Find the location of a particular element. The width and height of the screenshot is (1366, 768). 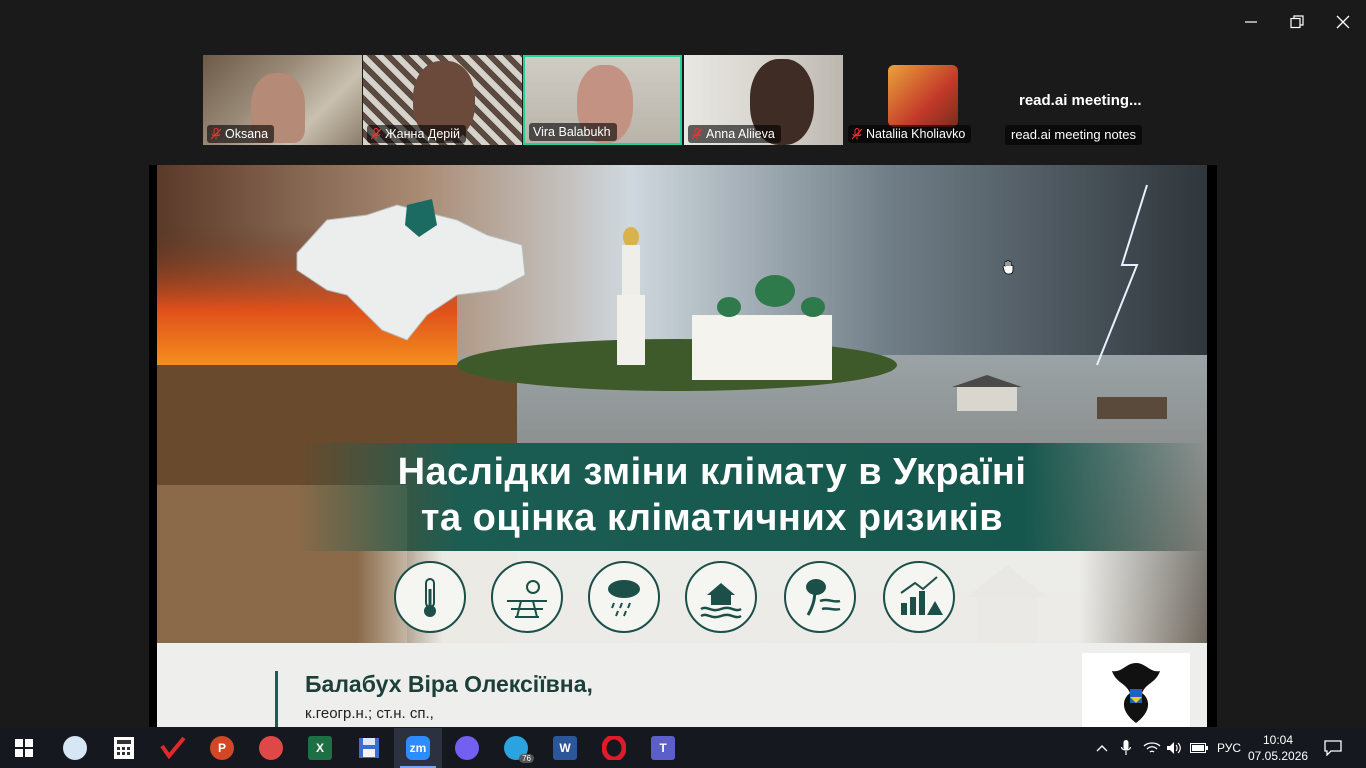

participant-name: Vira Balabukh is located at coordinates (572, 132).